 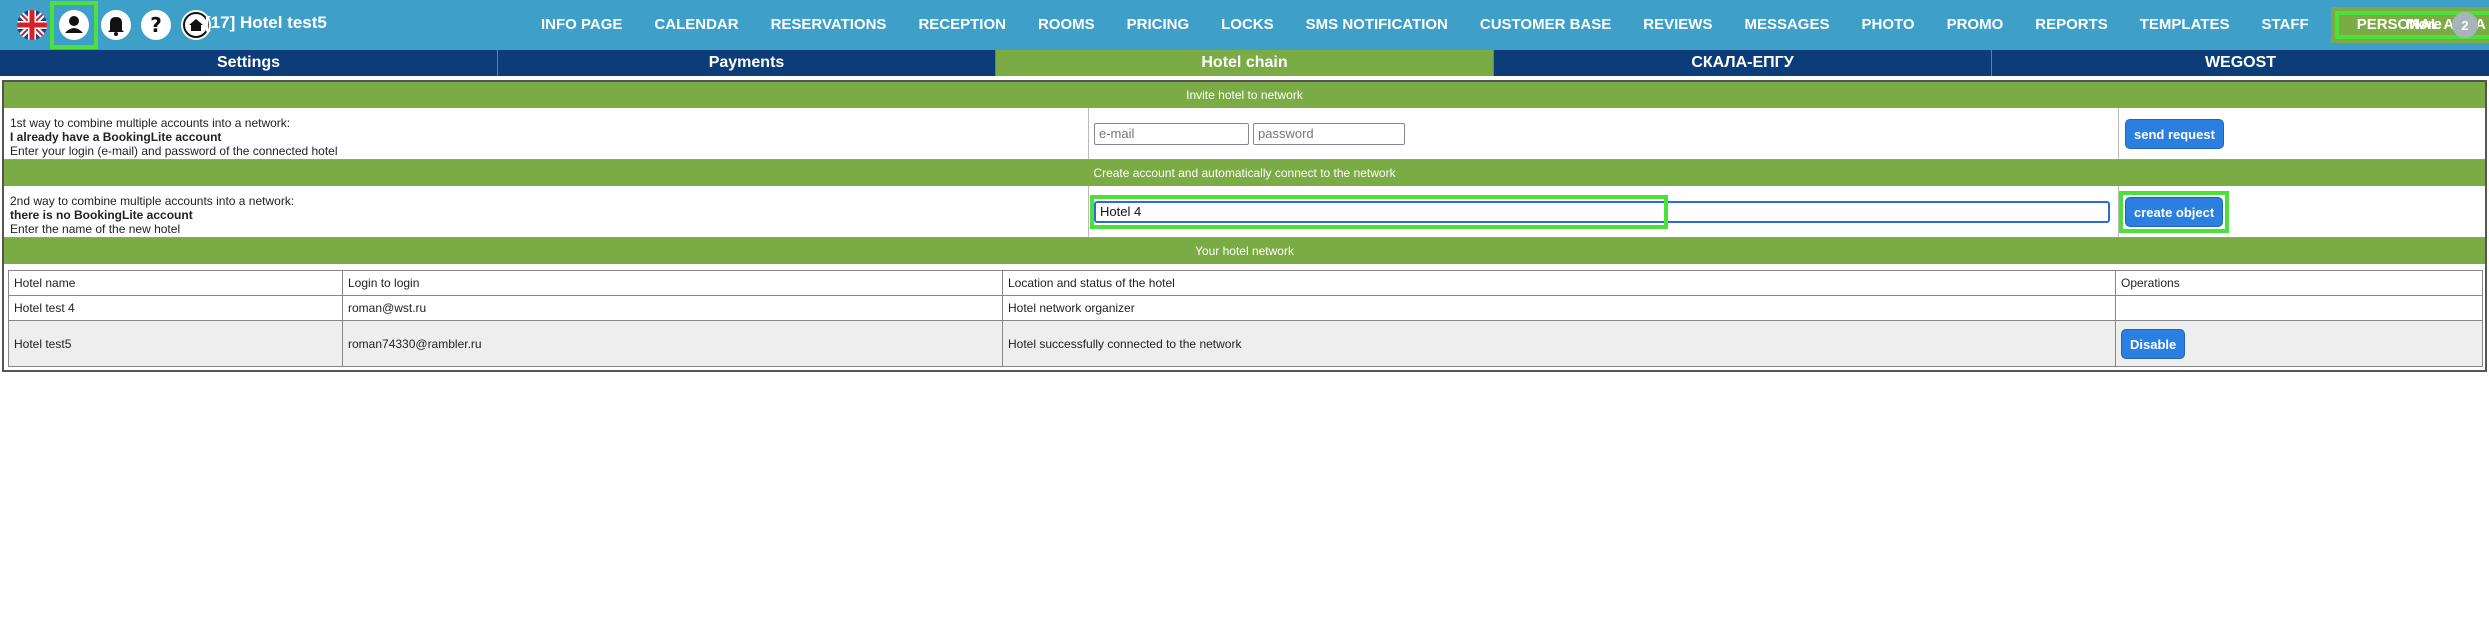 What do you see at coordinates (1244, 251) in the screenshot?
I see `network-section-header: Your hotel network` at bounding box center [1244, 251].